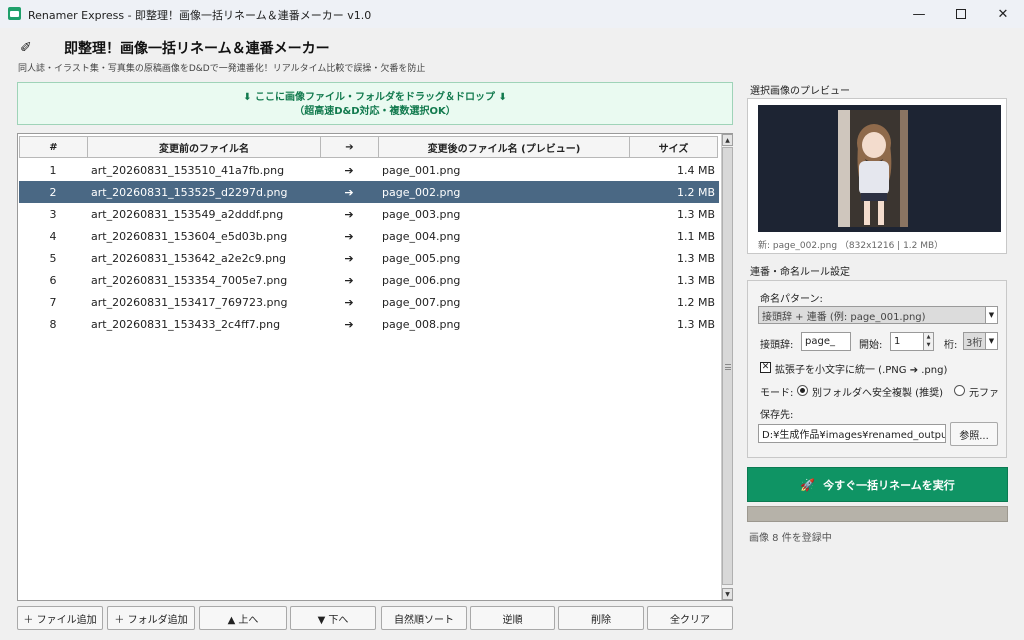 This screenshot has width=1024, height=640. What do you see at coordinates (53, 302) in the screenshot?
I see `row-number: 7` at bounding box center [53, 302].